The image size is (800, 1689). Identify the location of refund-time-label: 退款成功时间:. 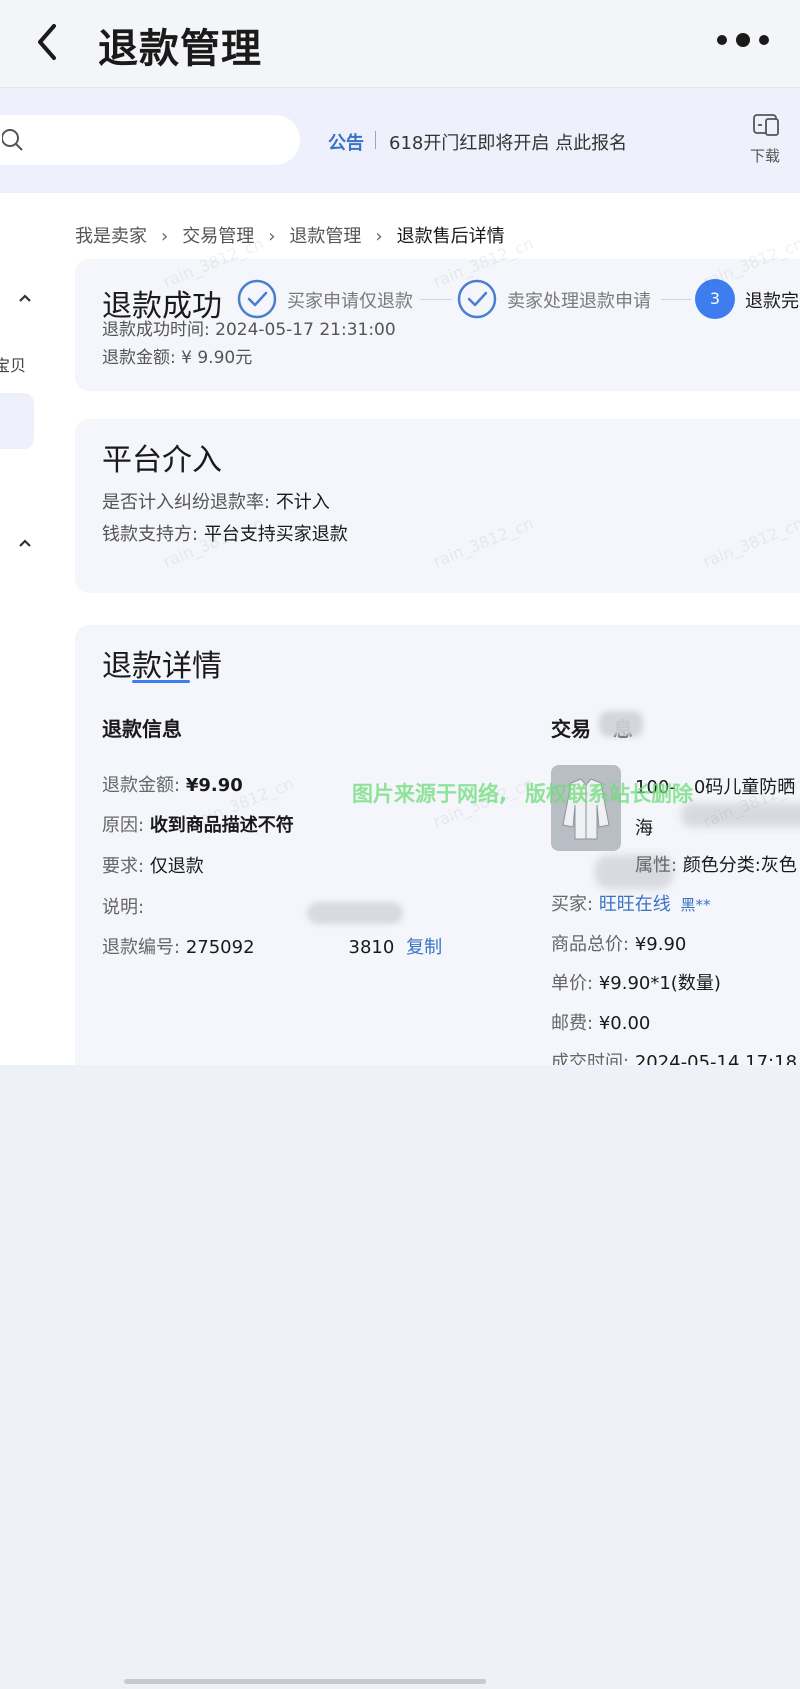
(156, 330).